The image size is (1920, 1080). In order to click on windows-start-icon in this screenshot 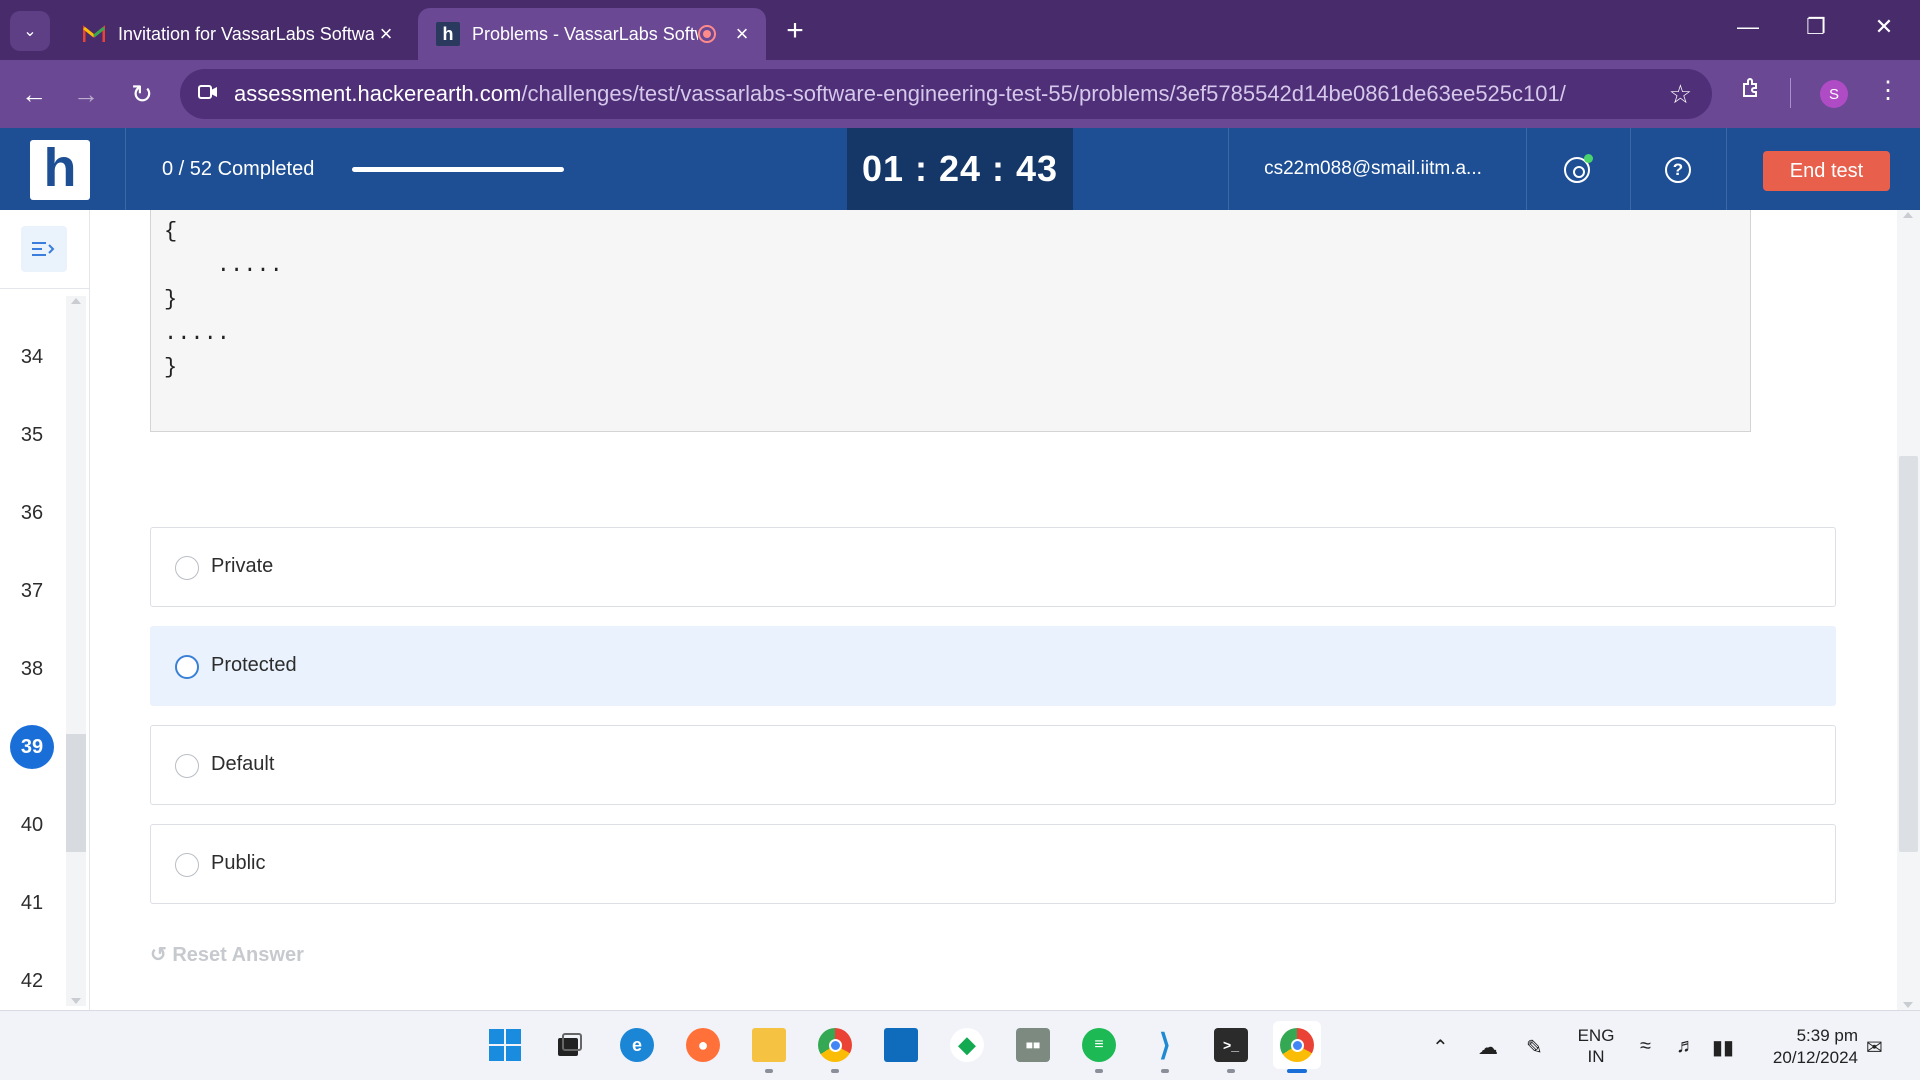, I will do `click(505, 1045)`.